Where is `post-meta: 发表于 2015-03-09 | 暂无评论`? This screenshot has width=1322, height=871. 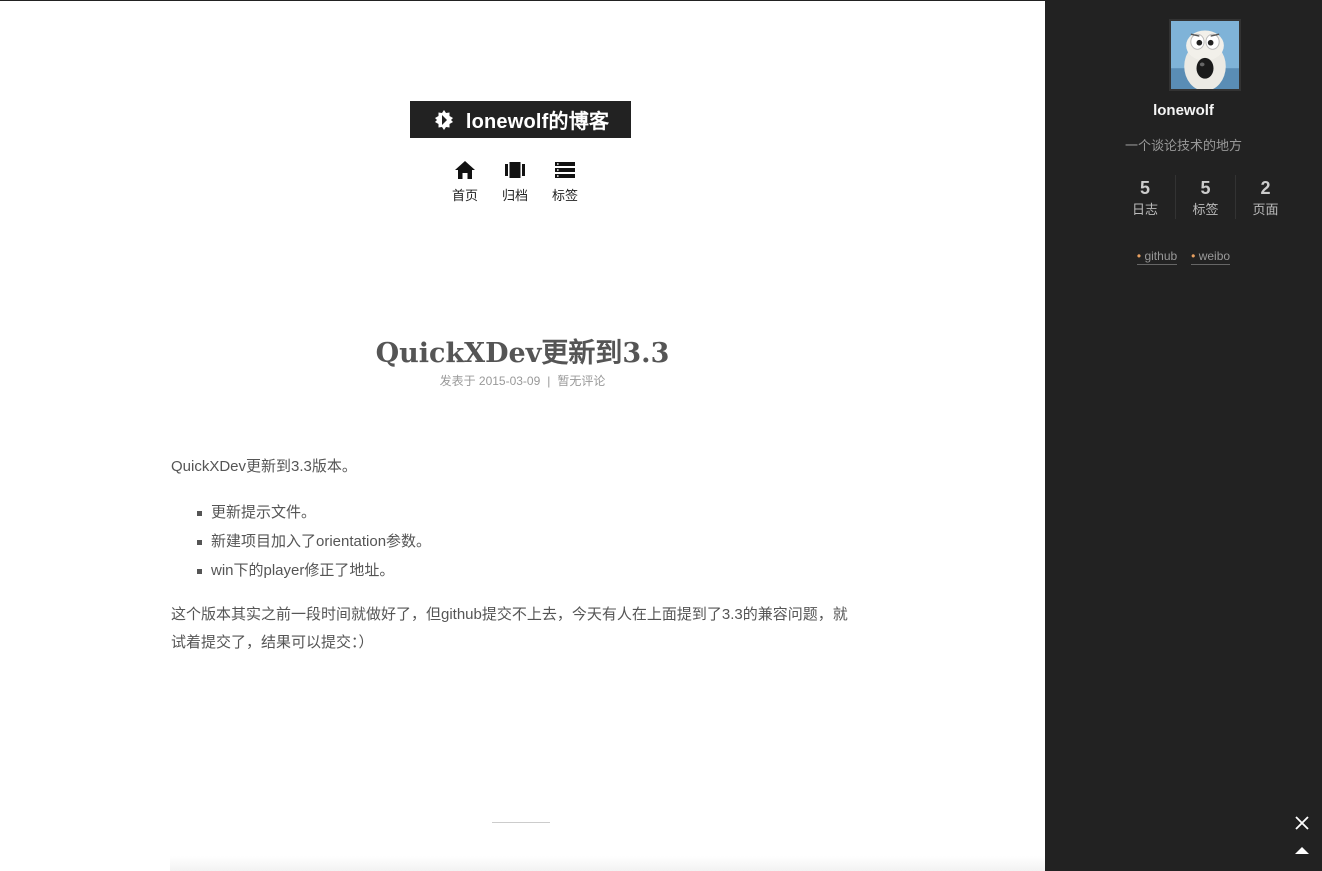 post-meta: 发表于 2015-03-09 | 暂无评论 is located at coordinates (522, 380).